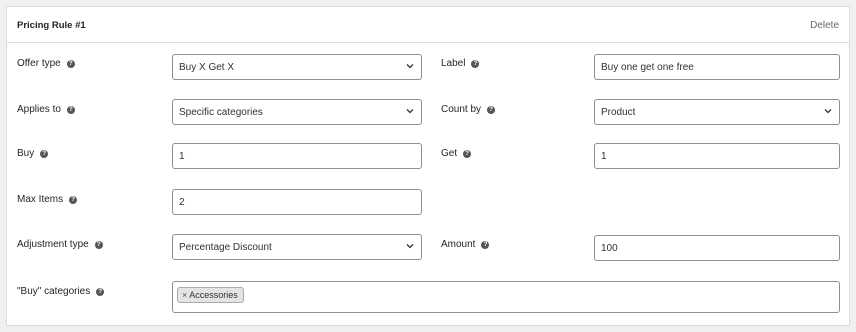  I want to click on get-label-text: Get, so click(449, 153).